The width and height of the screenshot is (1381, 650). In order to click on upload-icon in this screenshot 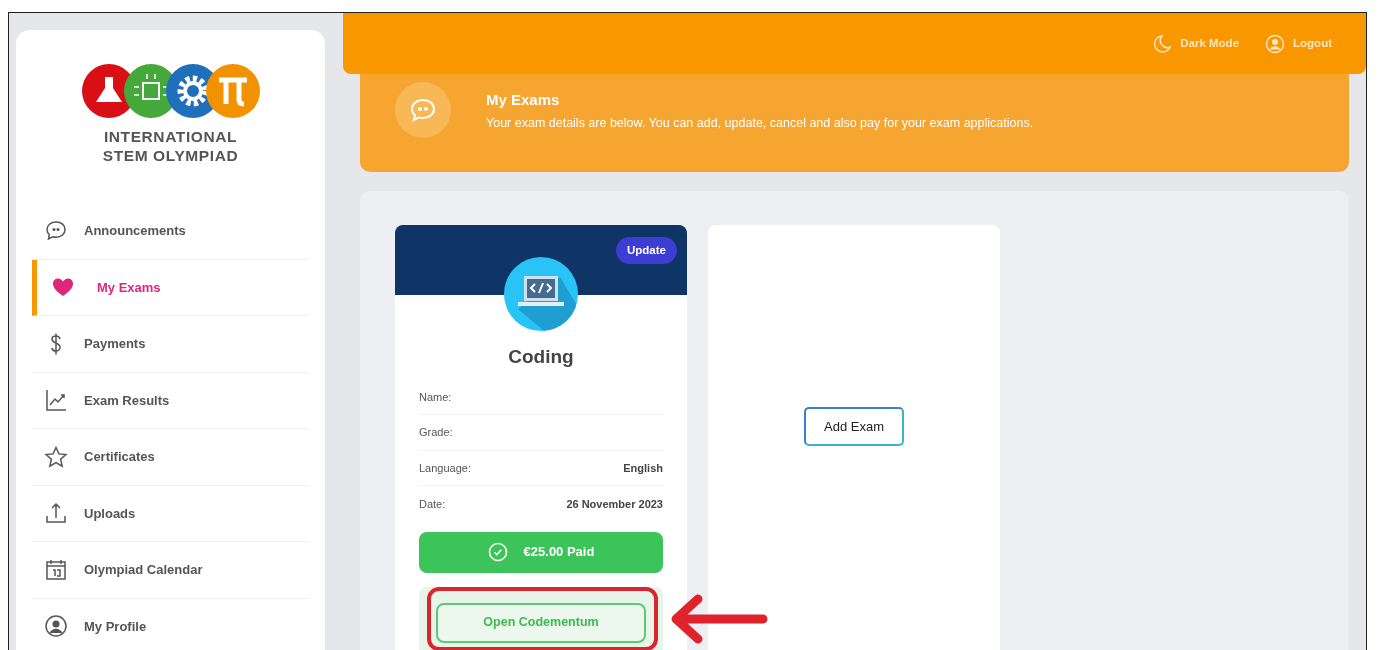, I will do `click(56, 513)`.